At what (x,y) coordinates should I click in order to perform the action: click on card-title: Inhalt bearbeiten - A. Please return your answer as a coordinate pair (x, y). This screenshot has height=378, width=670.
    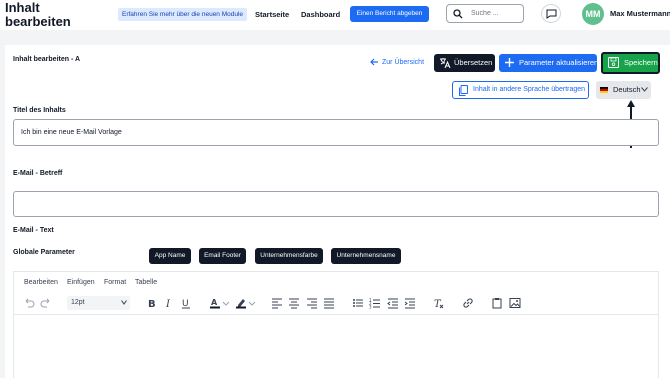
    Looking at the image, I should click on (47, 59).